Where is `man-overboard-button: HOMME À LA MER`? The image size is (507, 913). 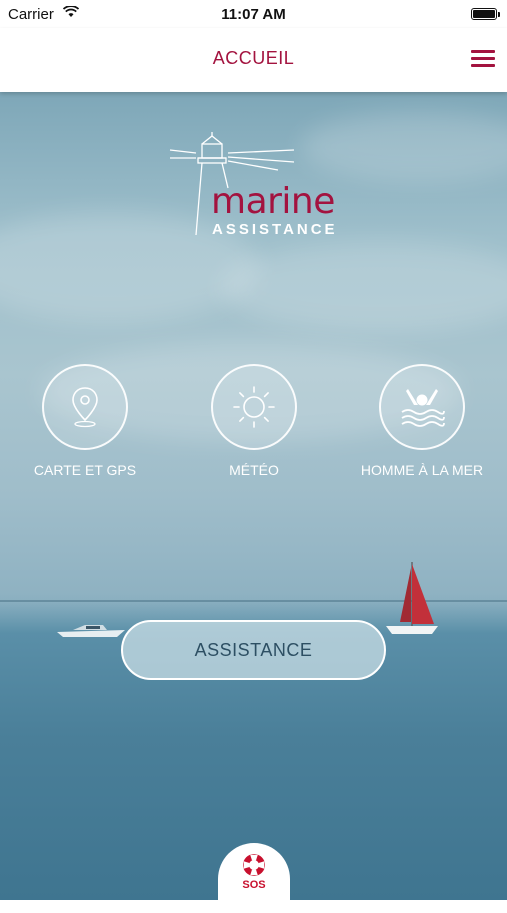
man-overboard-button: HOMME À LA MER is located at coordinates (422, 421).